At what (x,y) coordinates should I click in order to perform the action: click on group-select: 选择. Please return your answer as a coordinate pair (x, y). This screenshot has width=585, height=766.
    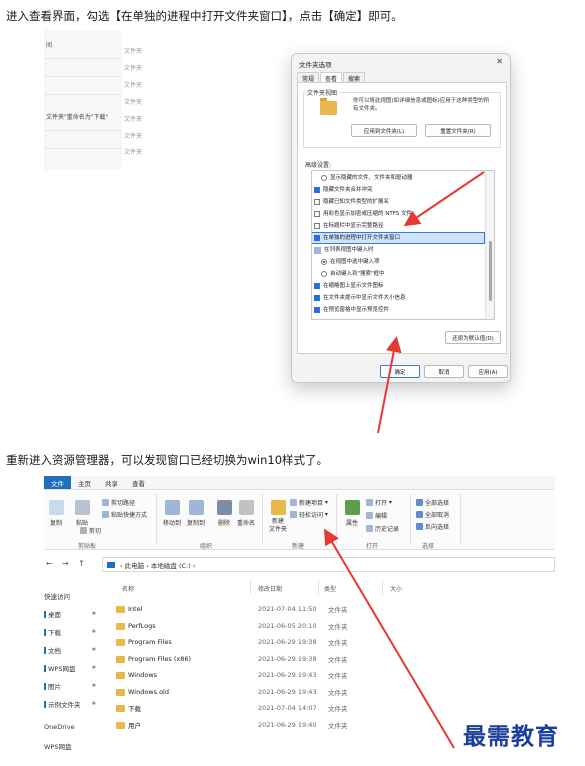
    Looking at the image, I should click on (428, 546).